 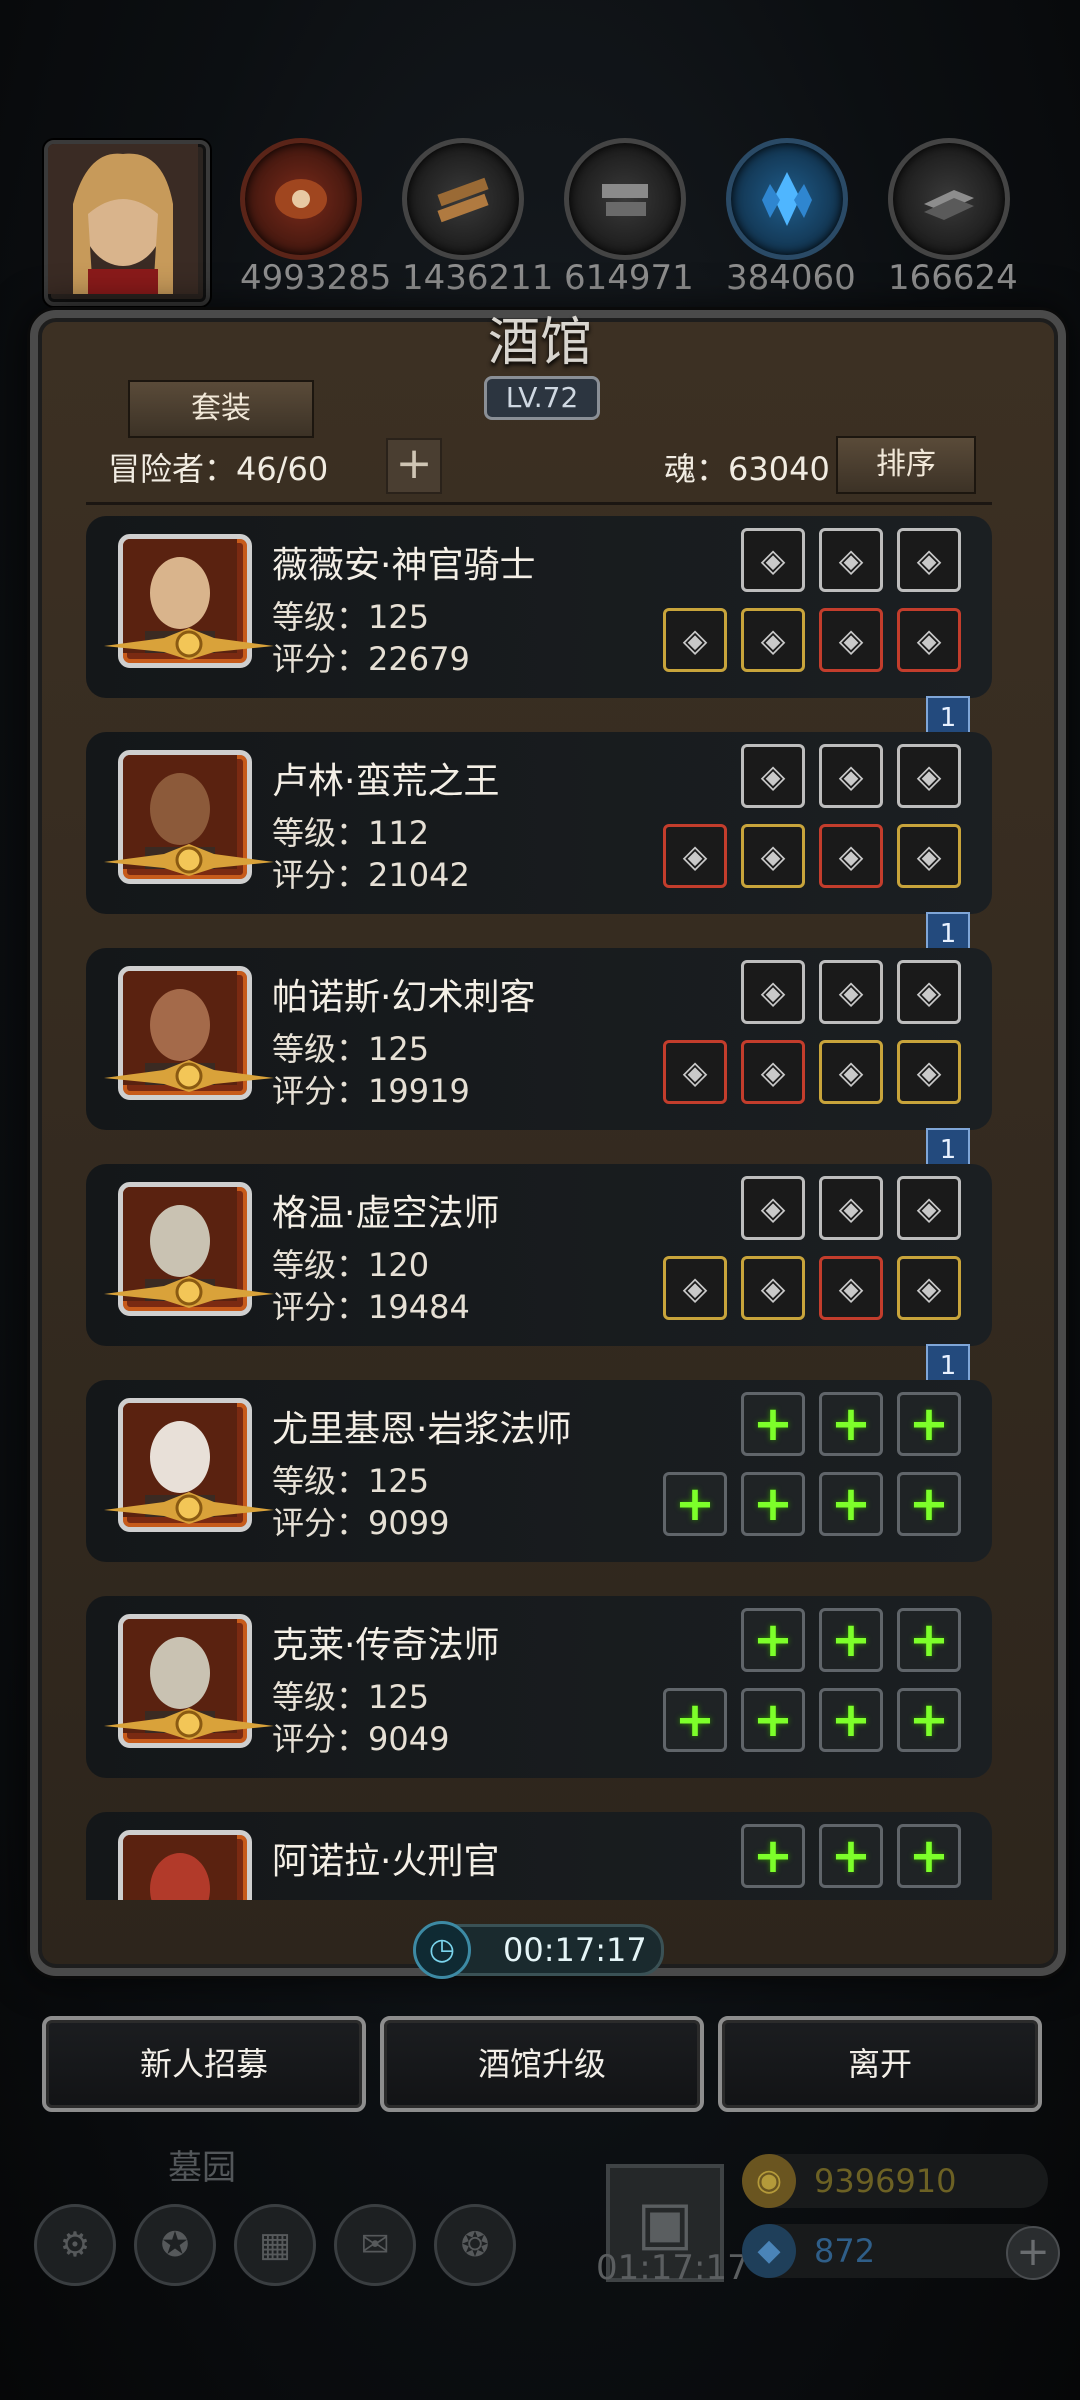 I want to click on gold-counter: ◉ 9396910, so click(x=895, y=2181).